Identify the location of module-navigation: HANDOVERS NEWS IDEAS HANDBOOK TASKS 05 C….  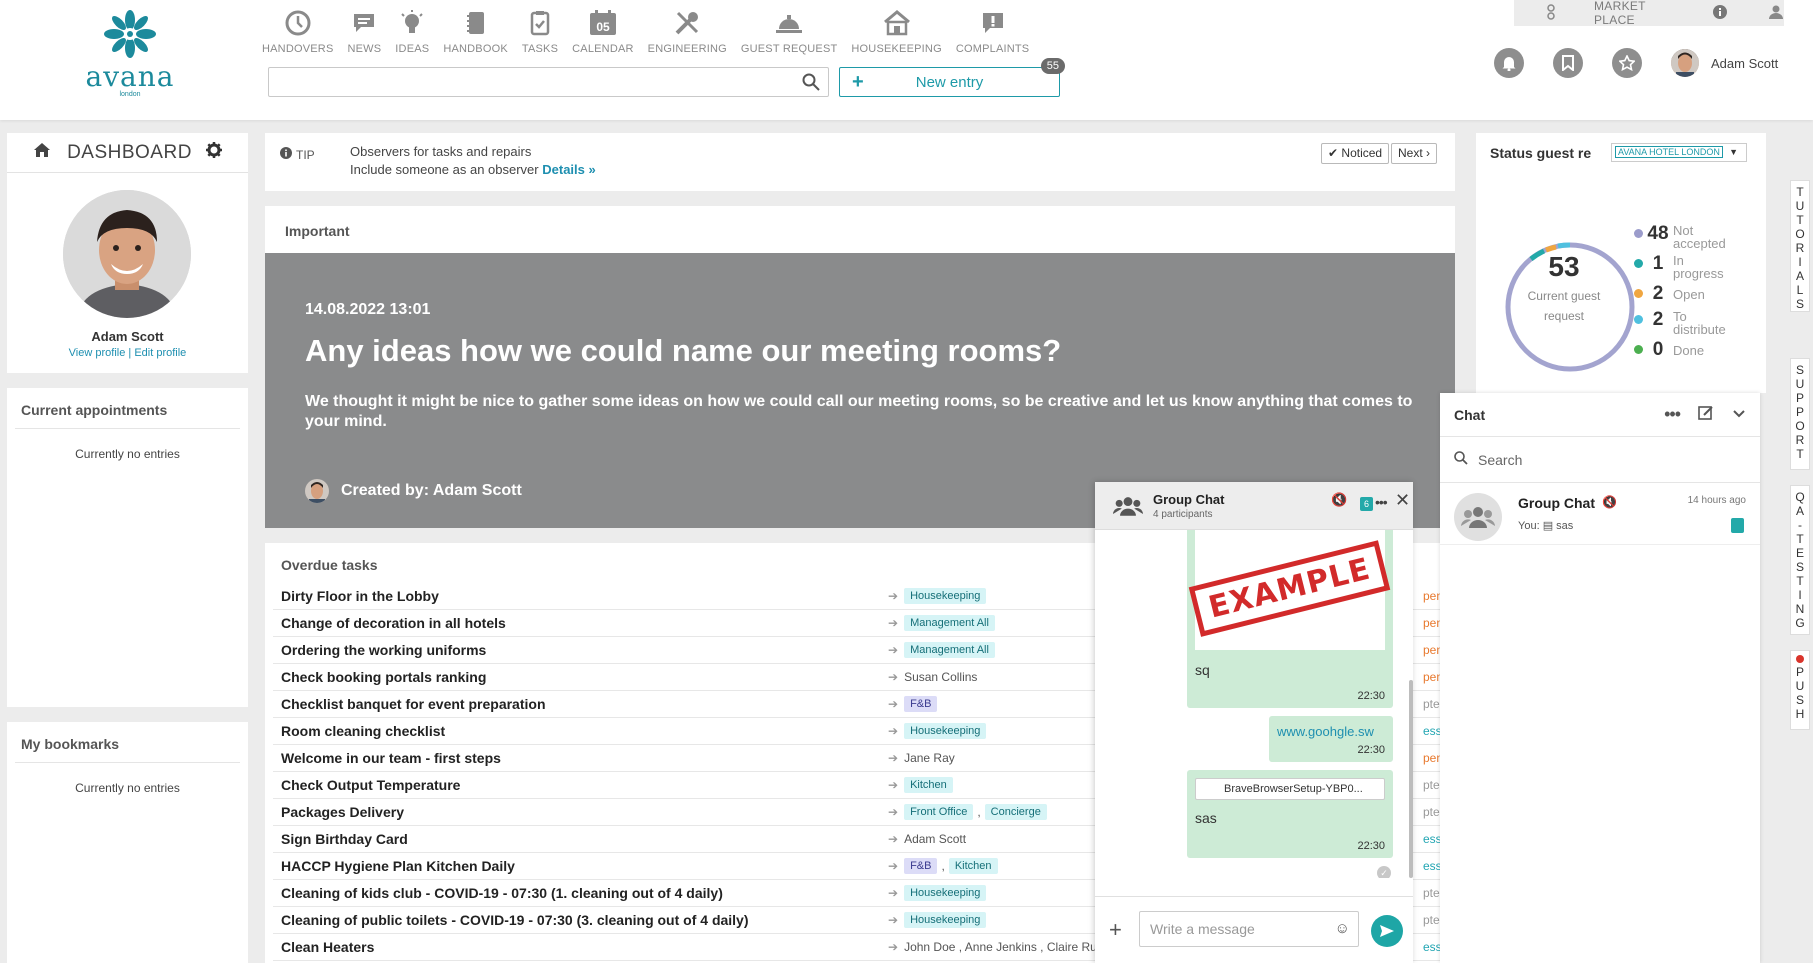
(652, 31).